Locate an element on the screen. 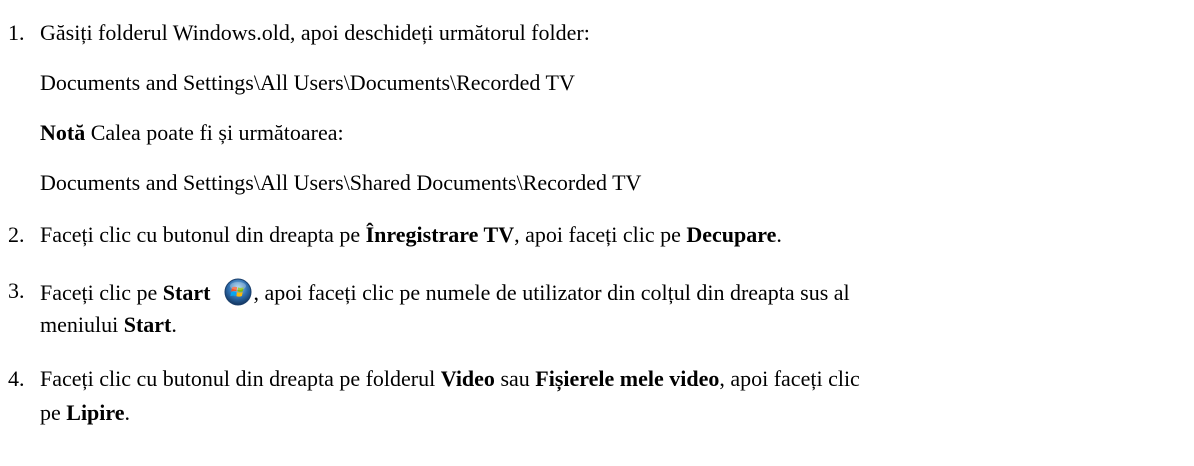 The width and height of the screenshot is (1194, 466). step-1-number: 1. is located at coordinates (16, 32).